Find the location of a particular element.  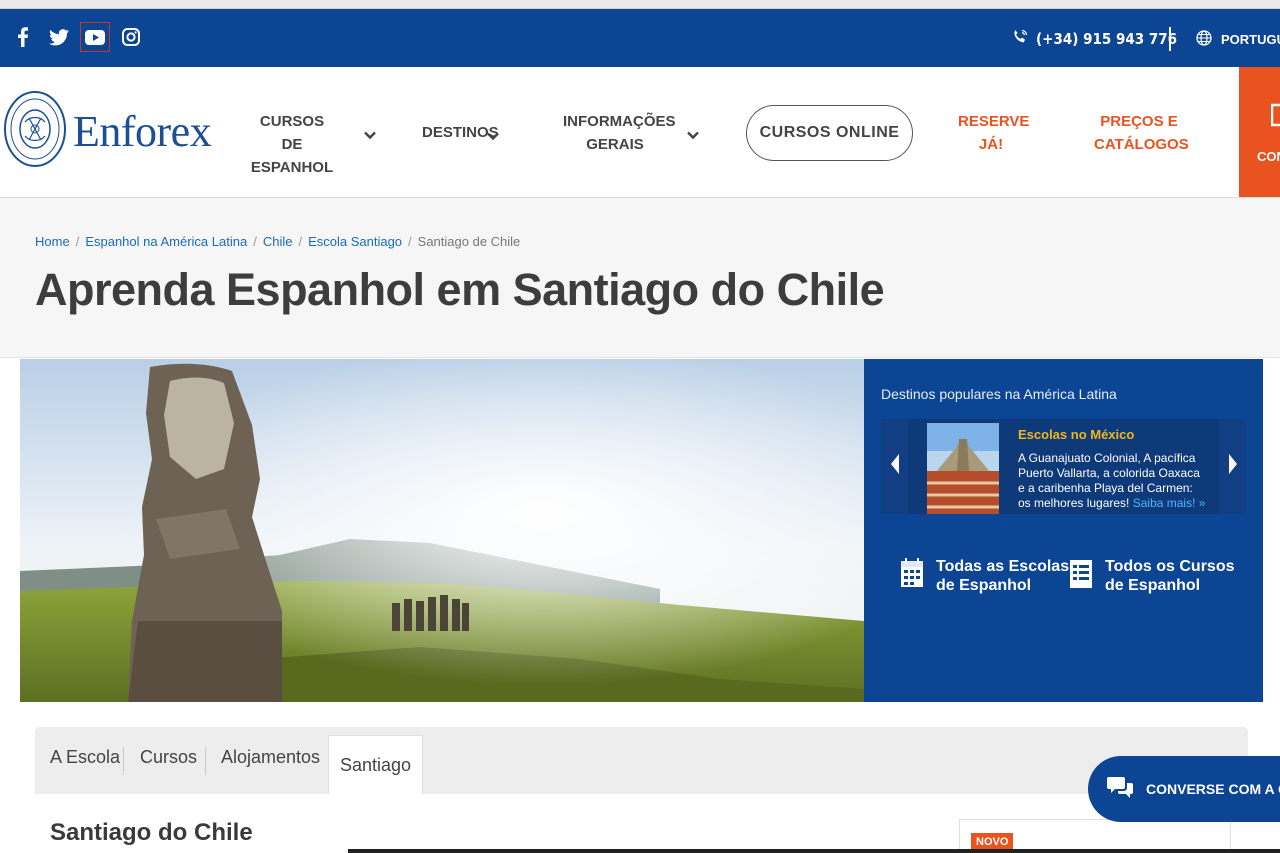

breadcrumb-escola-santiago: Escola Santiago is located at coordinates (355, 241).